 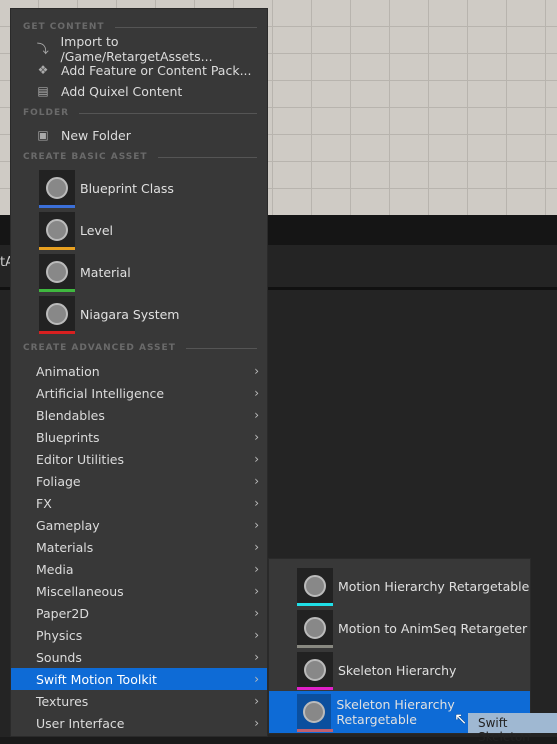 What do you see at coordinates (139, 230) in the screenshot?
I see `asset-item: Level` at bounding box center [139, 230].